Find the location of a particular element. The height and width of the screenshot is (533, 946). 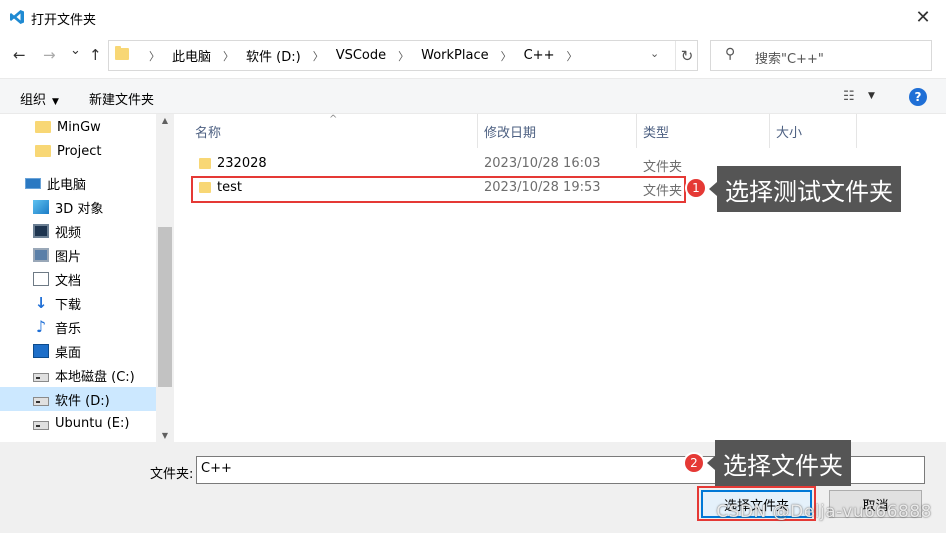

sidebar-item-label: 视频 is located at coordinates (68, 233).